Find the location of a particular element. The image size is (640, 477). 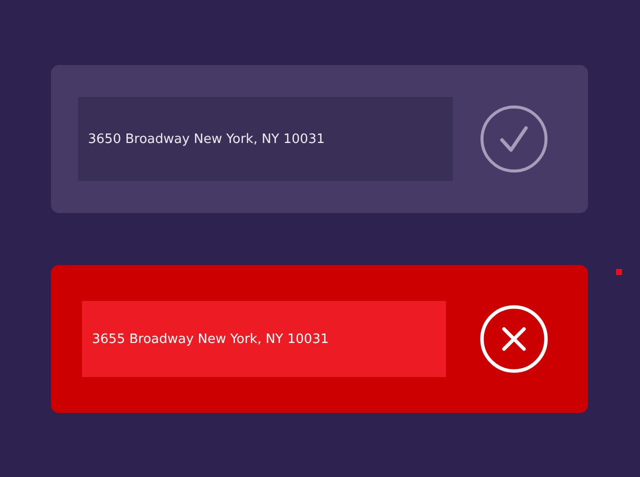

address-field: 3655 Broadway New York, NY 10031 is located at coordinates (264, 339).